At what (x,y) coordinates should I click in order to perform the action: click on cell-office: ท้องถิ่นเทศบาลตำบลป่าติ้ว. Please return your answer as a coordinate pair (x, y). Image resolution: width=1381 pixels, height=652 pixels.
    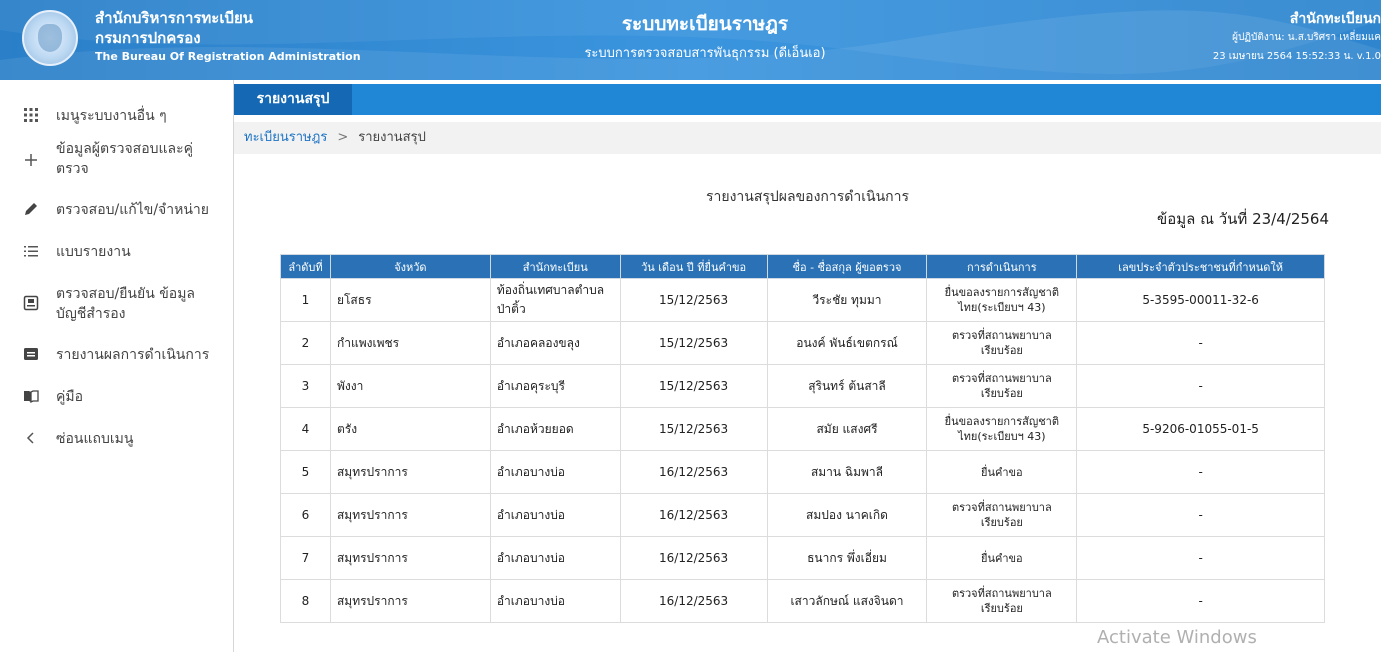
    Looking at the image, I should click on (555, 300).